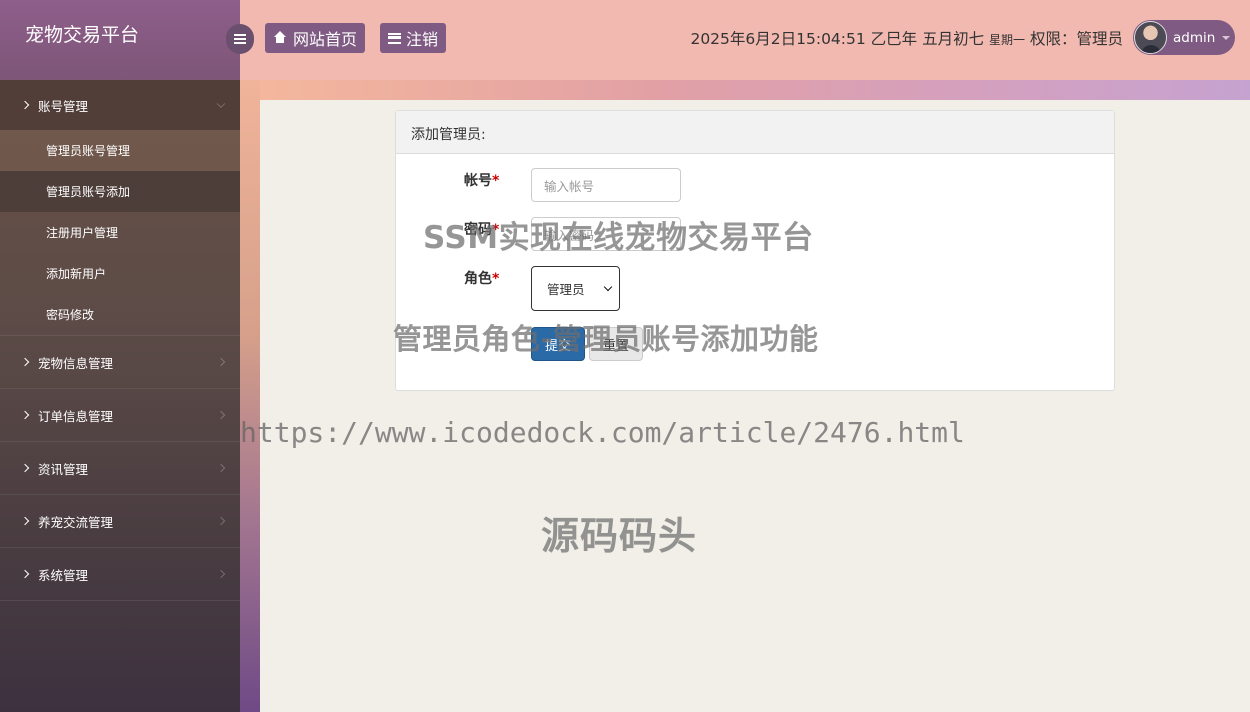 This screenshot has height=712, width=1250. I want to click on role-text: 权限：管理员, so click(1076, 39).